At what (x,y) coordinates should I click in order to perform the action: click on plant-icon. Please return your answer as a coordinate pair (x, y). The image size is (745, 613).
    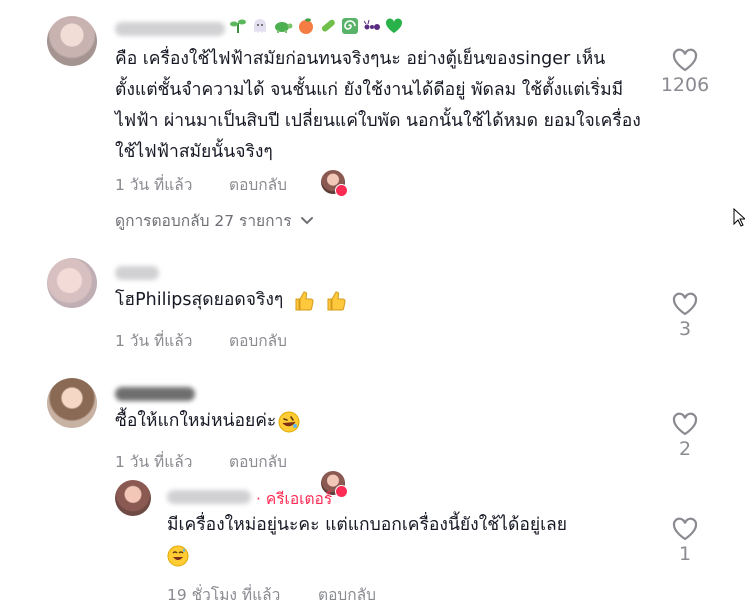
    Looking at the image, I should click on (238, 26).